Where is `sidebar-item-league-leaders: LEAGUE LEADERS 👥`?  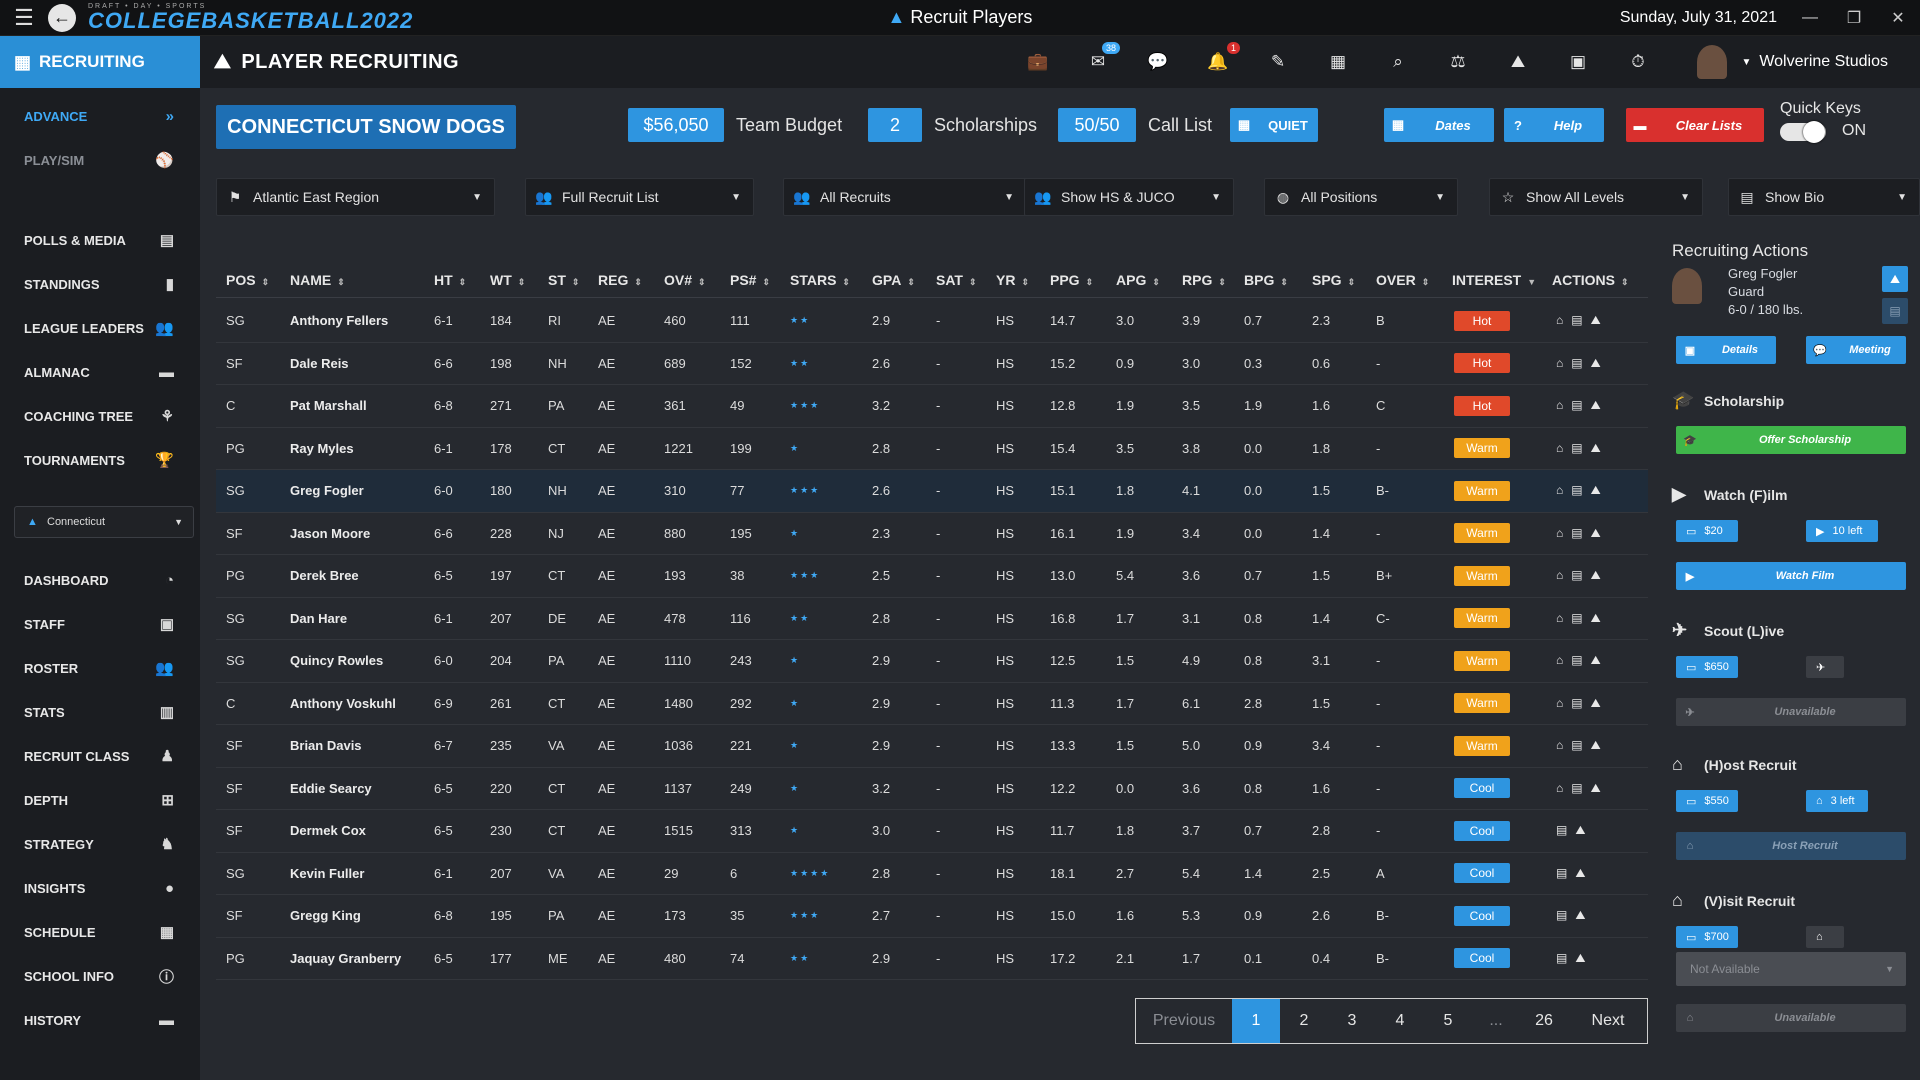 sidebar-item-league-leaders: LEAGUE LEADERS 👥 is located at coordinates (100, 328).